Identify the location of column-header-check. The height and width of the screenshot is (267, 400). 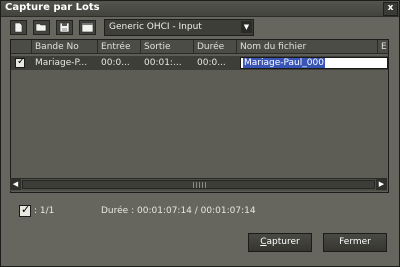
(21, 47).